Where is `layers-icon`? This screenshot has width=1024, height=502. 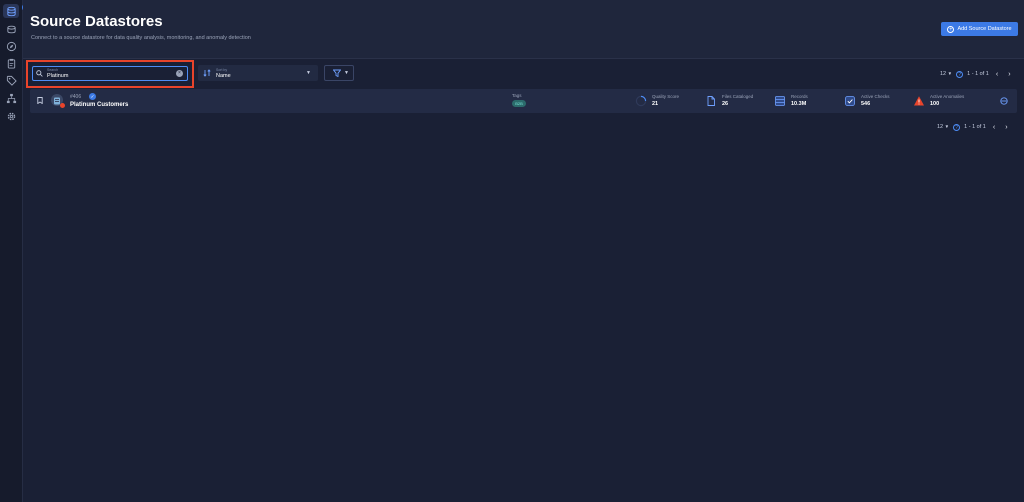
layers-icon is located at coordinates (11, 29).